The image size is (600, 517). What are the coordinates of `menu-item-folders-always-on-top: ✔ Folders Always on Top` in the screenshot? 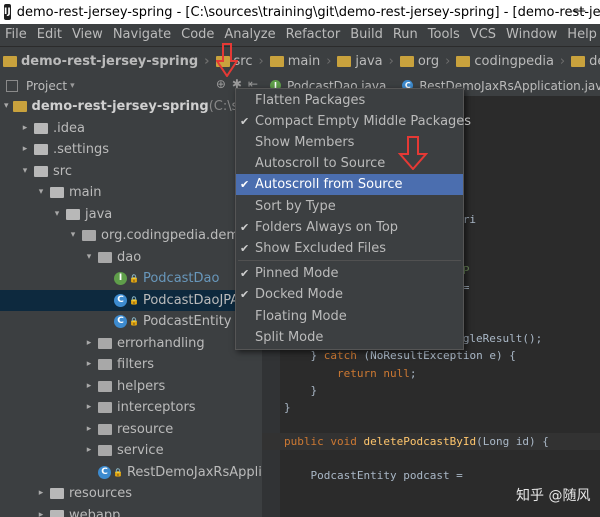 It's located at (349, 227).